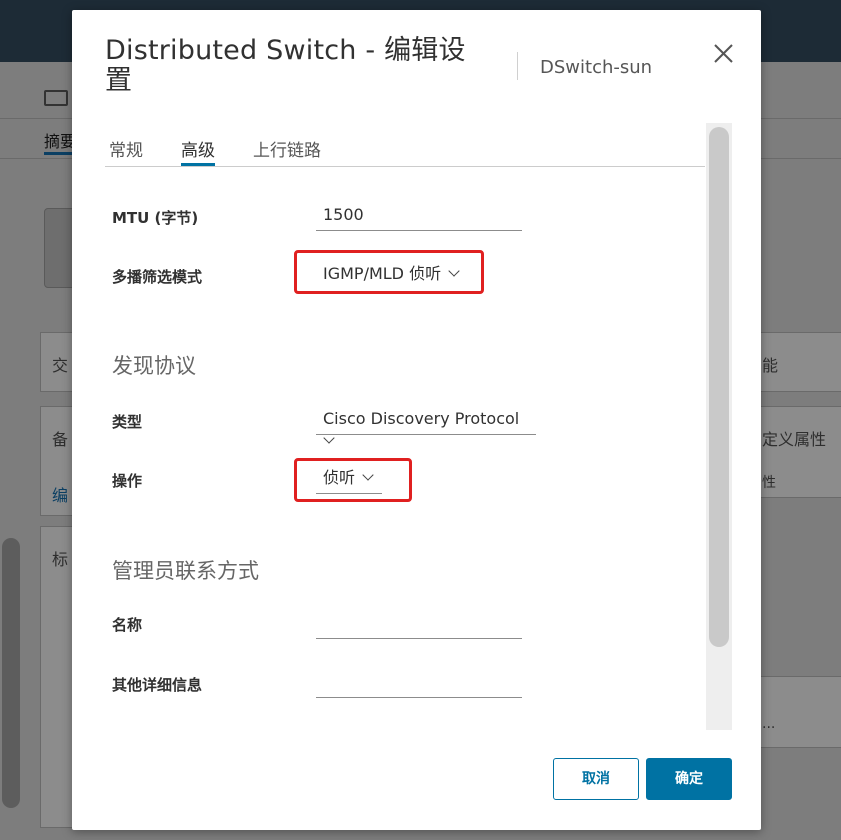 Image resolution: width=841 pixels, height=840 pixels. Describe the element at coordinates (287, 150) in the screenshot. I see `tab-uplinks: 上行链路` at that location.